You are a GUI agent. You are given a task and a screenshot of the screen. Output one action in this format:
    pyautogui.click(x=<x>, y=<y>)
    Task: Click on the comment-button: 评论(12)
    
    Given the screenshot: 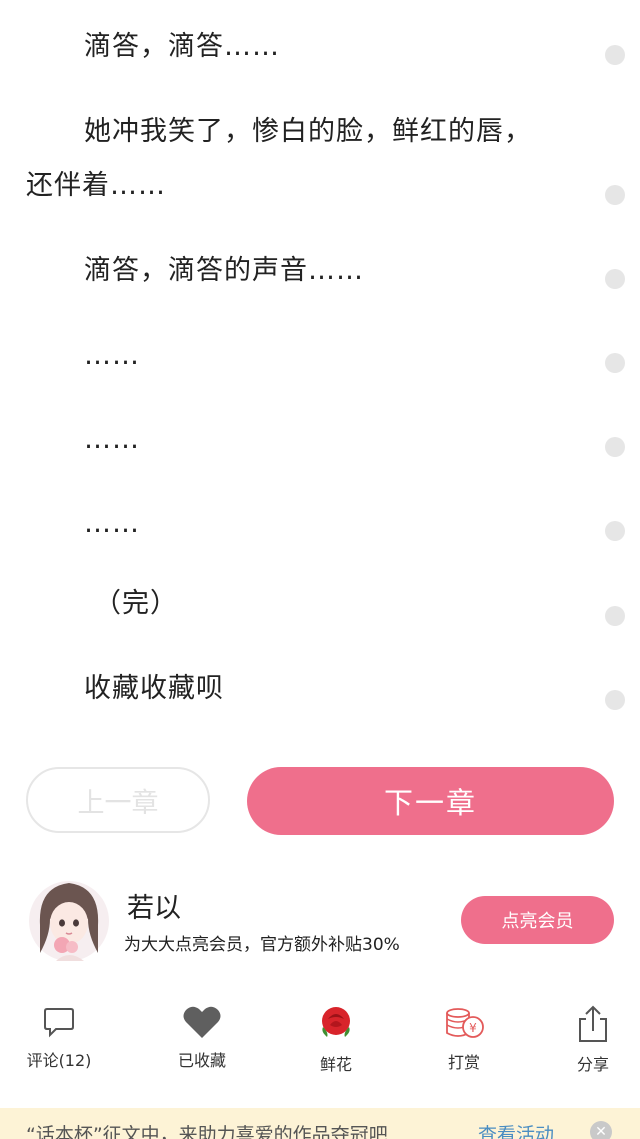 What is the action you would take?
    pyautogui.click(x=59, y=1038)
    